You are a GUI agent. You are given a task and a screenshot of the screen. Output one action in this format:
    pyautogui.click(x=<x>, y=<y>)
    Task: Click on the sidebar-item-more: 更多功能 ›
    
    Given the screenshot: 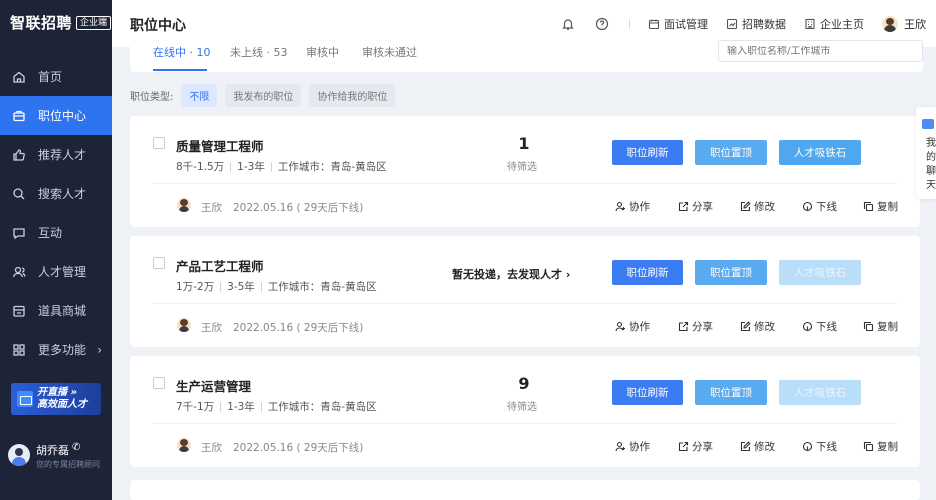 What is the action you would take?
    pyautogui.click(x=56, y=349)
    